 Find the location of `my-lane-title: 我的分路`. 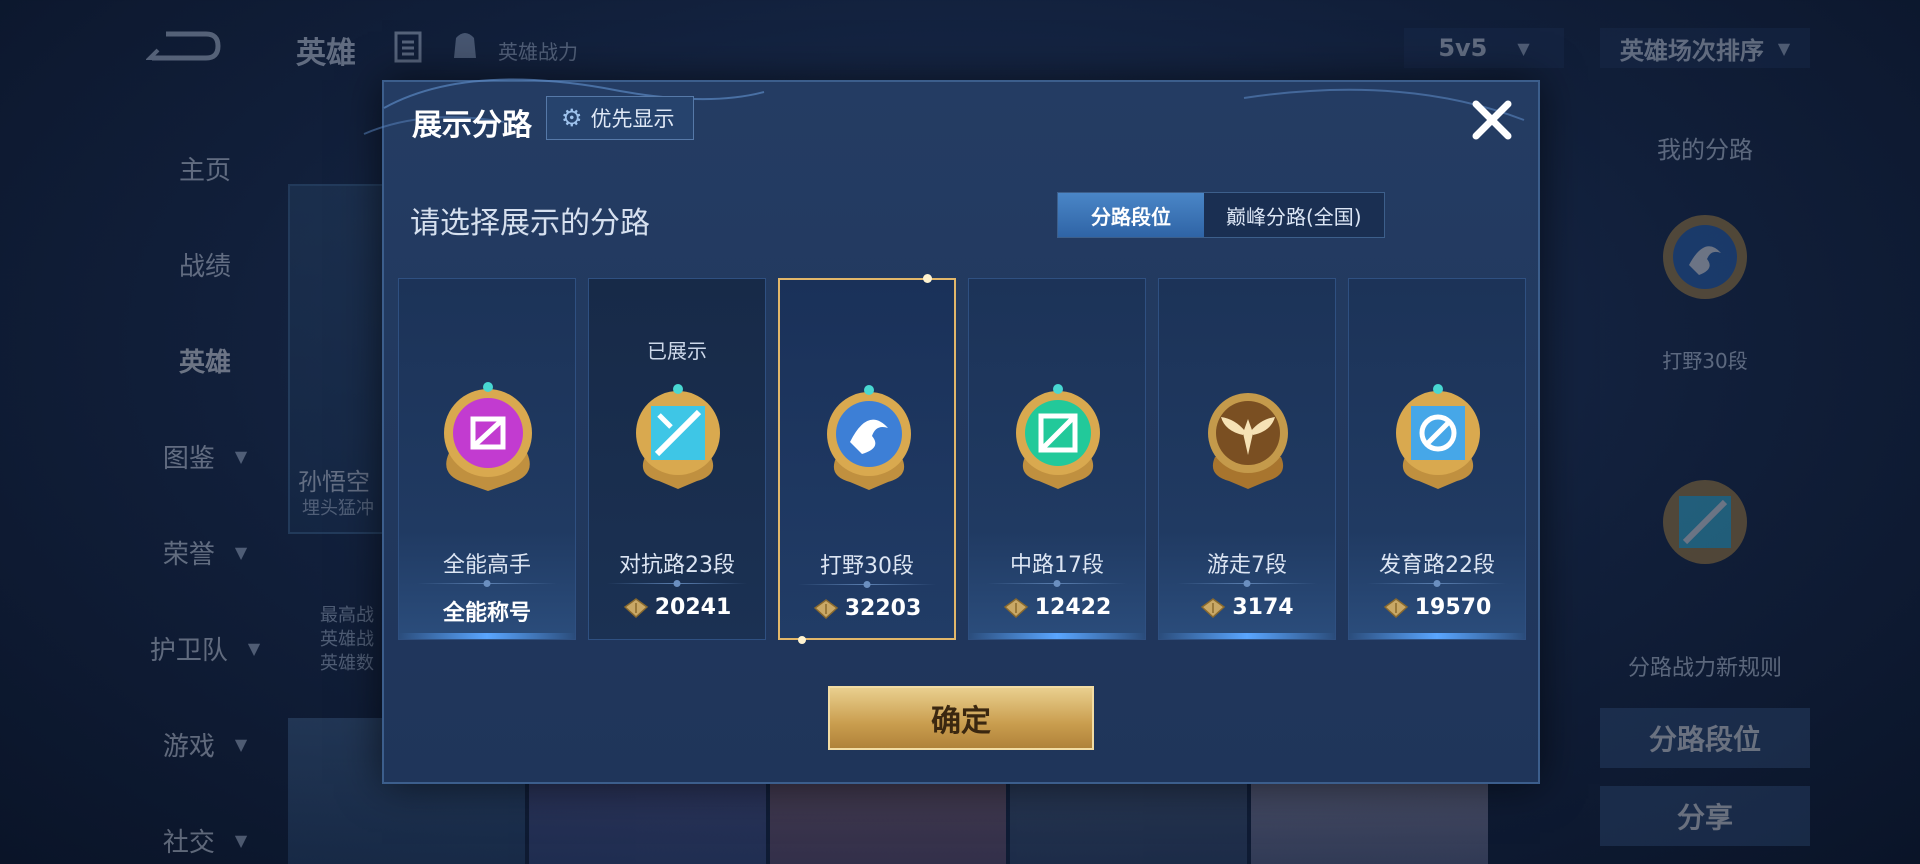

my-lane-title: 我的分路 is located at coordinates (1705, 150).